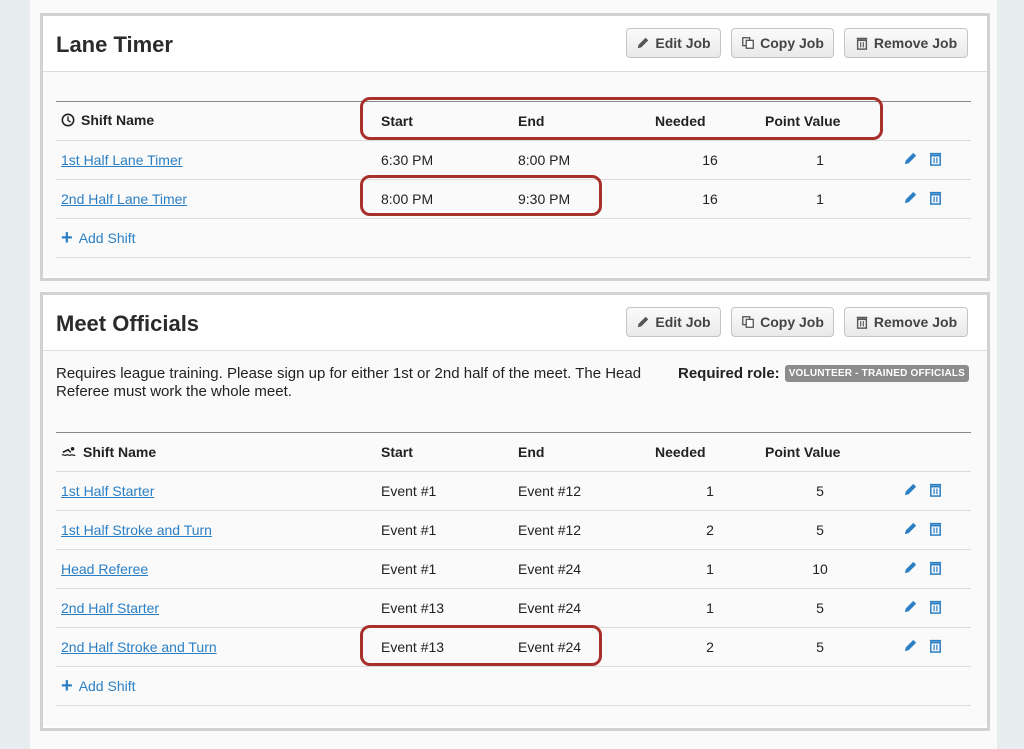  What do you see at coordinates (513, 491) in the screenshot?
I see `table-row: 1st Half Starter Event #1 Event #12 1 5` at bounding box center [513, 491].